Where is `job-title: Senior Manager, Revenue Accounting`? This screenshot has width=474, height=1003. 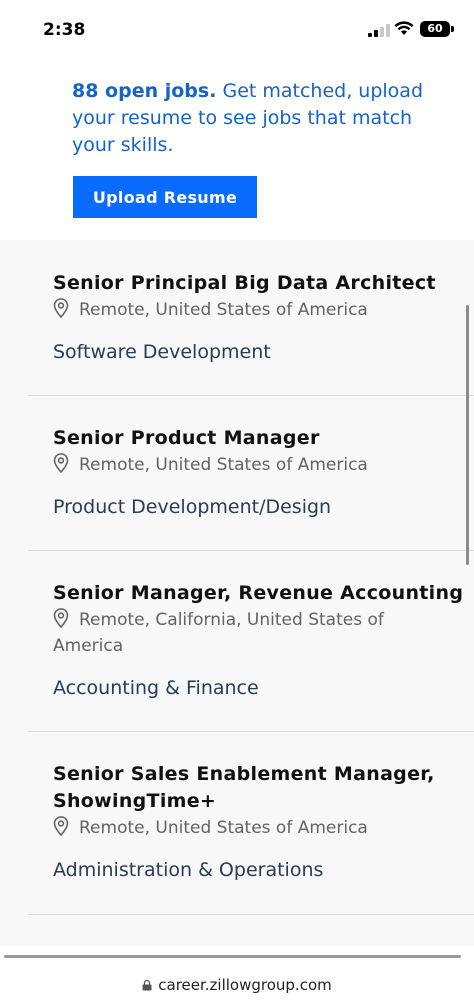 job-title: Senior Manager, Revenue Accounting is located at coordinates (258, 593).